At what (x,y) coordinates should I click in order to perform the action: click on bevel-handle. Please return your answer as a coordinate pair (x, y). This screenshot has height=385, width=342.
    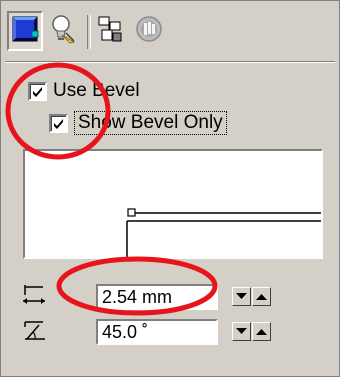
    Looking at the image, I should click on (131, 212).